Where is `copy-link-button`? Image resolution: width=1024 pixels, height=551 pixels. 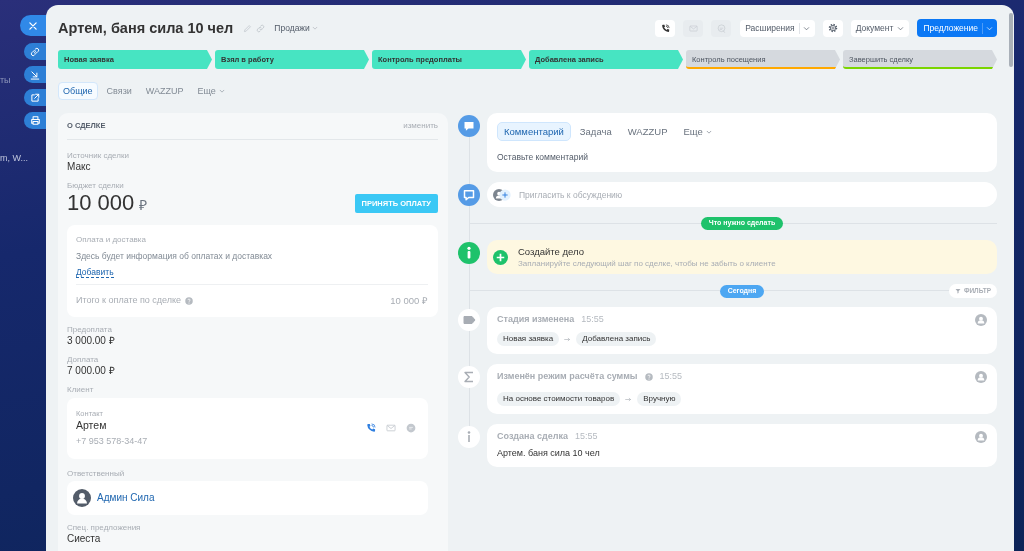 copy-link-button is located at coordinates (35, 51).